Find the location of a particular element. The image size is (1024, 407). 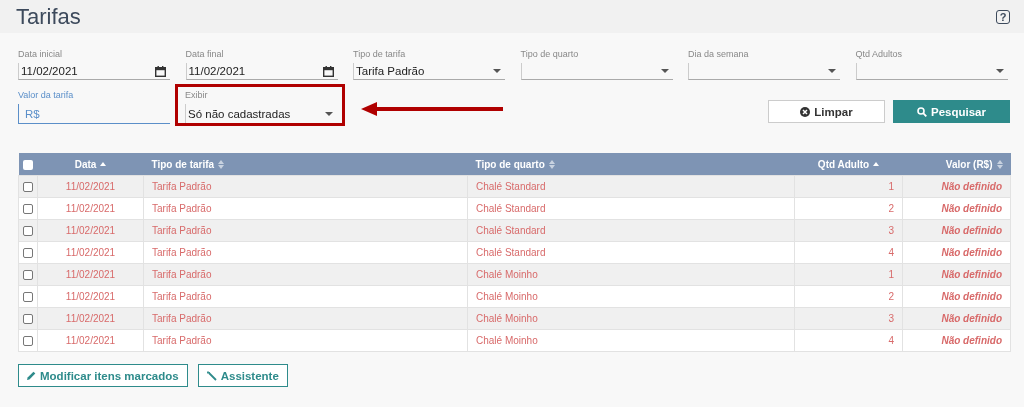

column-header: Tipo de quarto is located at coordinates (515, 164).